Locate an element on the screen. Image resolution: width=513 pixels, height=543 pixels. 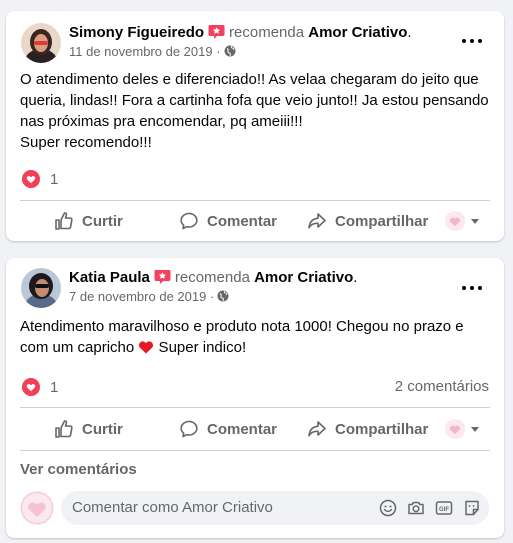
post-date: 11 de novembro de 2019 is located at coordinates (141, 51).